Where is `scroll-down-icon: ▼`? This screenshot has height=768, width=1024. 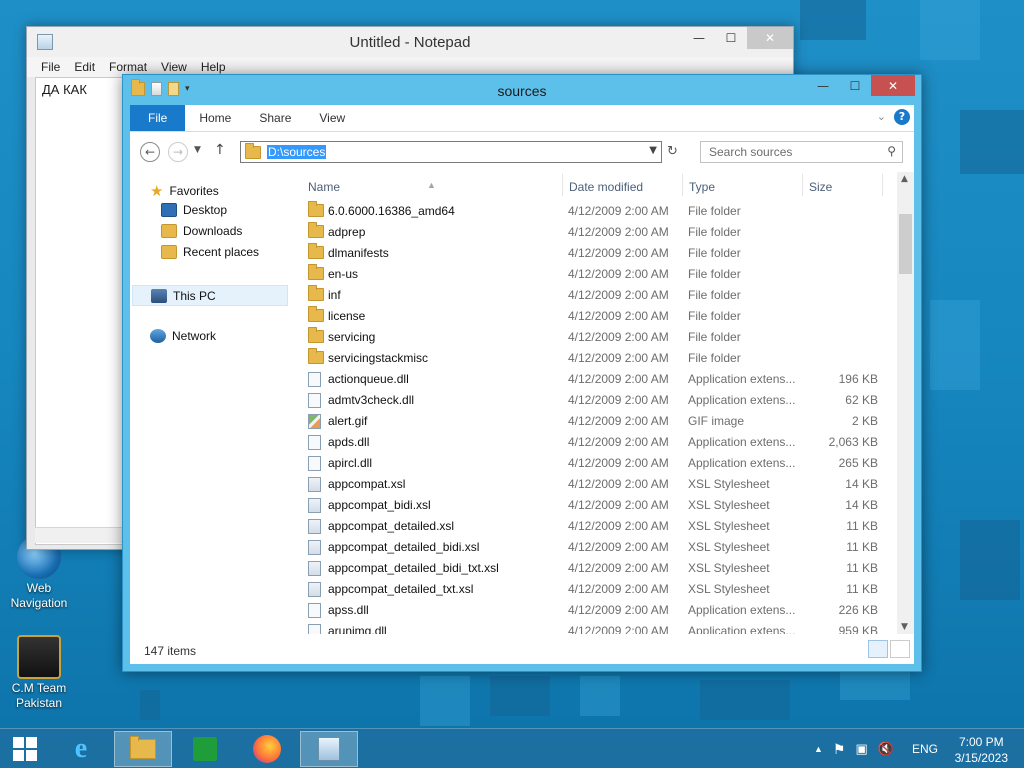 scroll-down-icon: ▼ is located at coordinates (904, 627).